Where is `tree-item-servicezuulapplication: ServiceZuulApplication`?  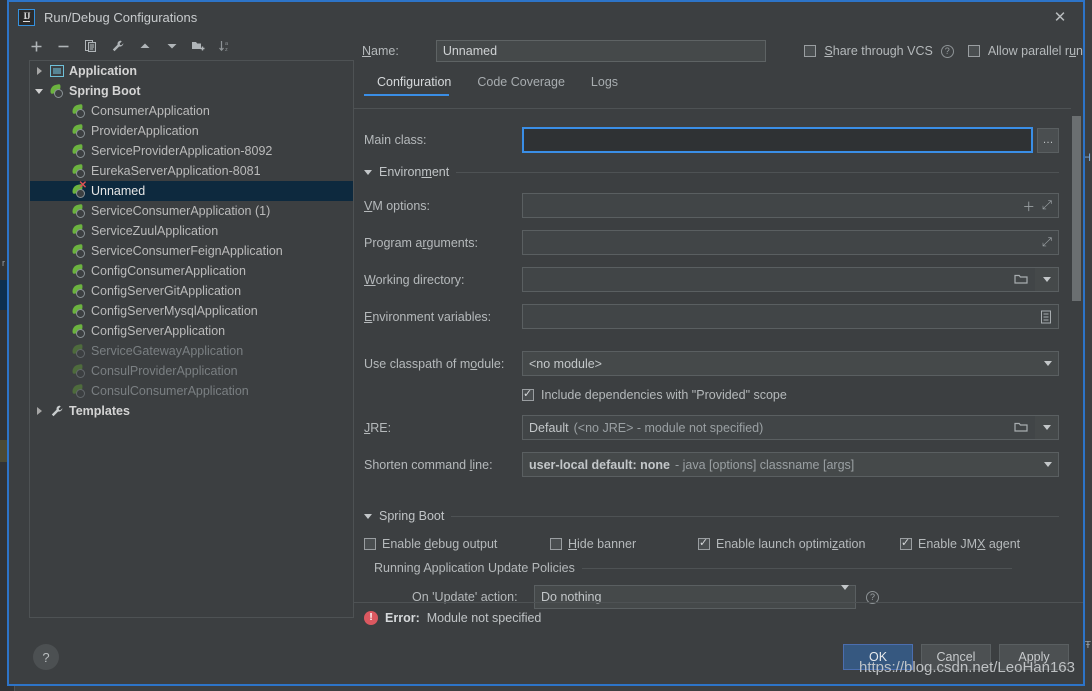 tree-item-servicezuulapplication: ServiceZuulApplication is located at coordinates (191, 231).